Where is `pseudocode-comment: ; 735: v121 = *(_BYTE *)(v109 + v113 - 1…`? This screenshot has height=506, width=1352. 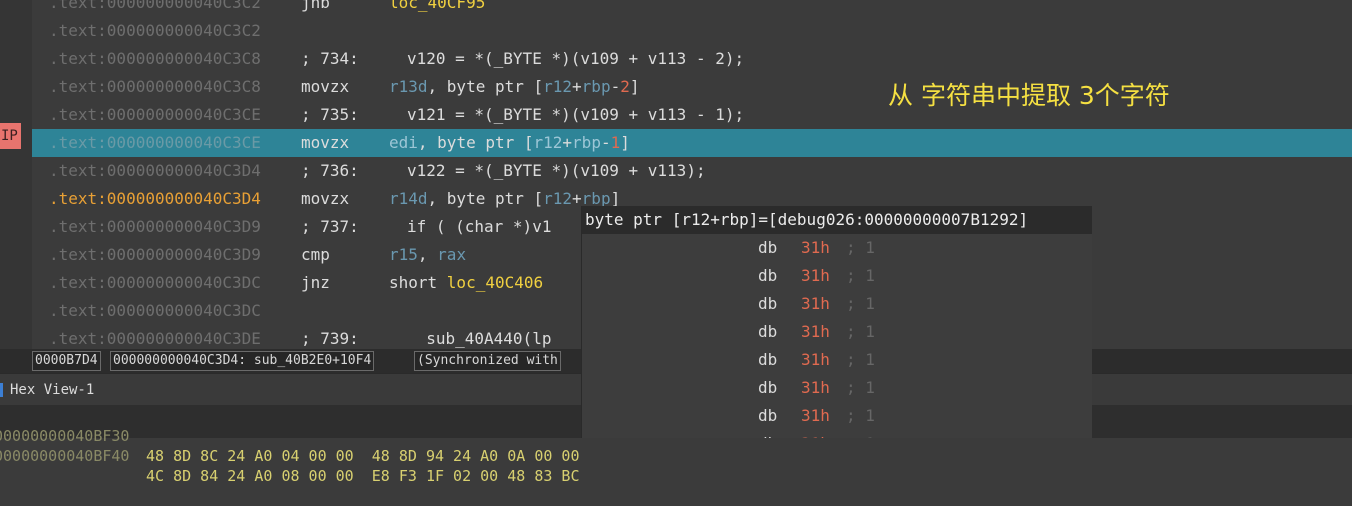
pseudocode-comment: ; 735: v121 = *(_BYTE *)(v109 + v113 - 1… is located at coordinates (523, 114).